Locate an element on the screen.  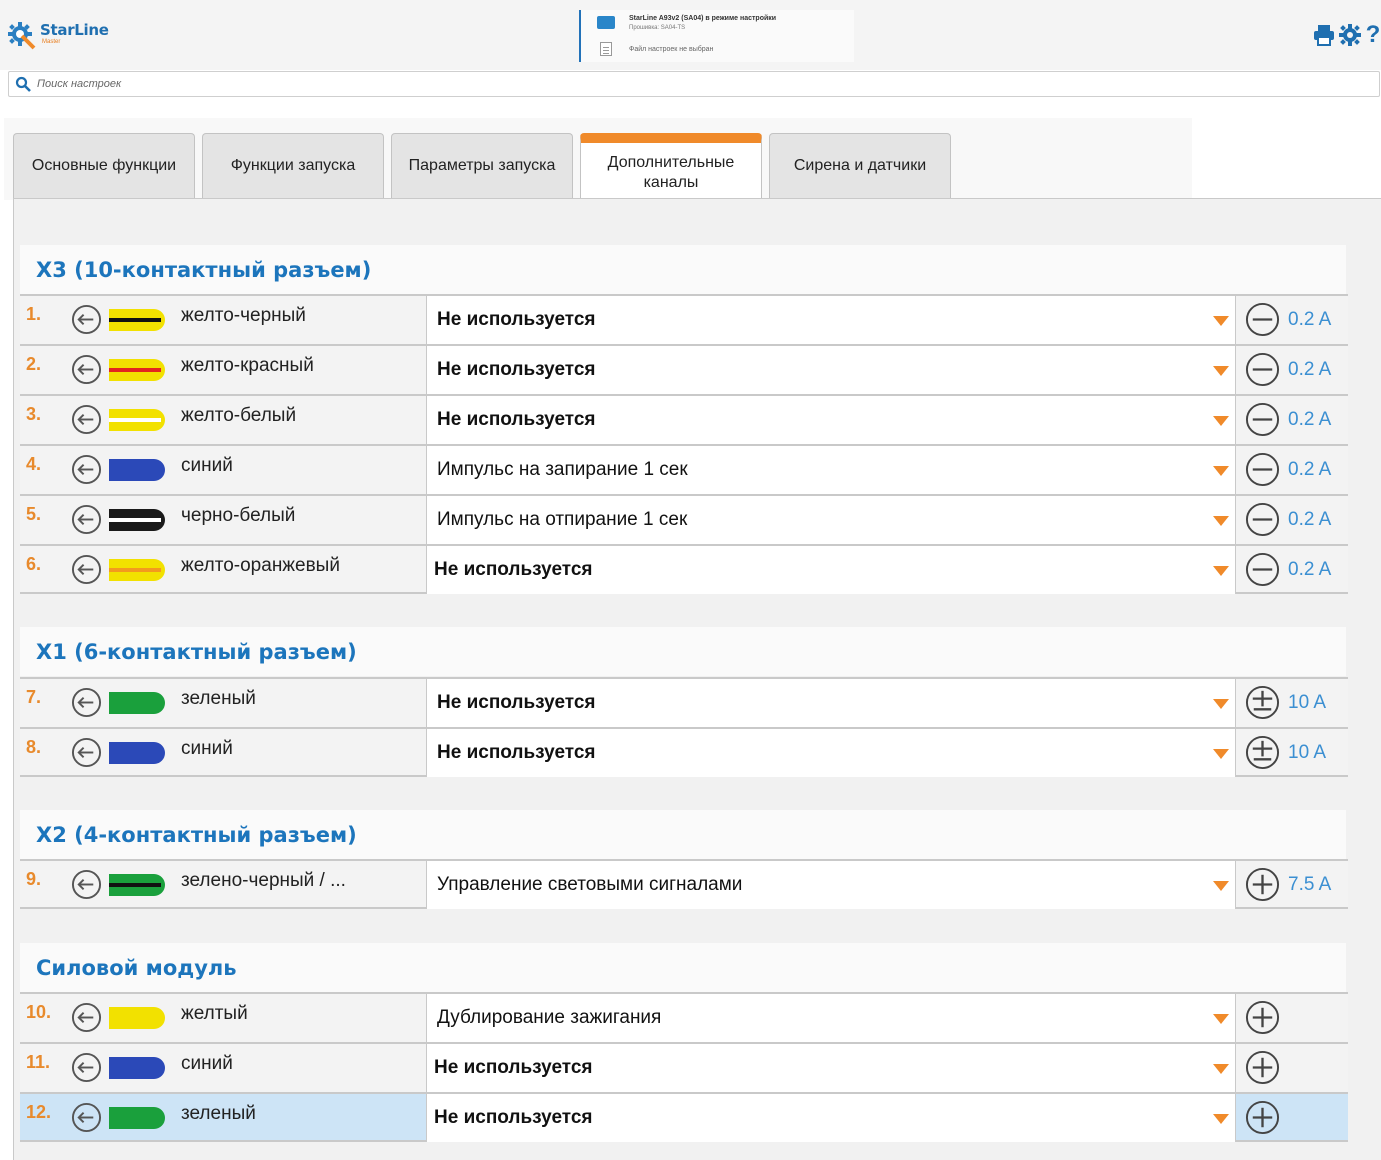
device-title: StarLine A93v2 (SA04) в режиме настройки is located at coordinates (703, 18).